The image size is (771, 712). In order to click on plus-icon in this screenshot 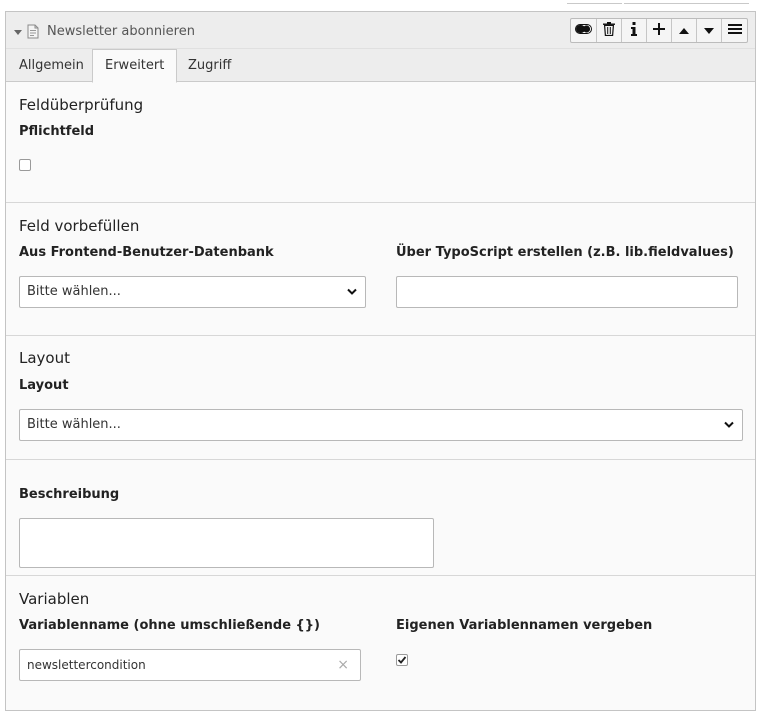, I will do `click(659, 30)`.